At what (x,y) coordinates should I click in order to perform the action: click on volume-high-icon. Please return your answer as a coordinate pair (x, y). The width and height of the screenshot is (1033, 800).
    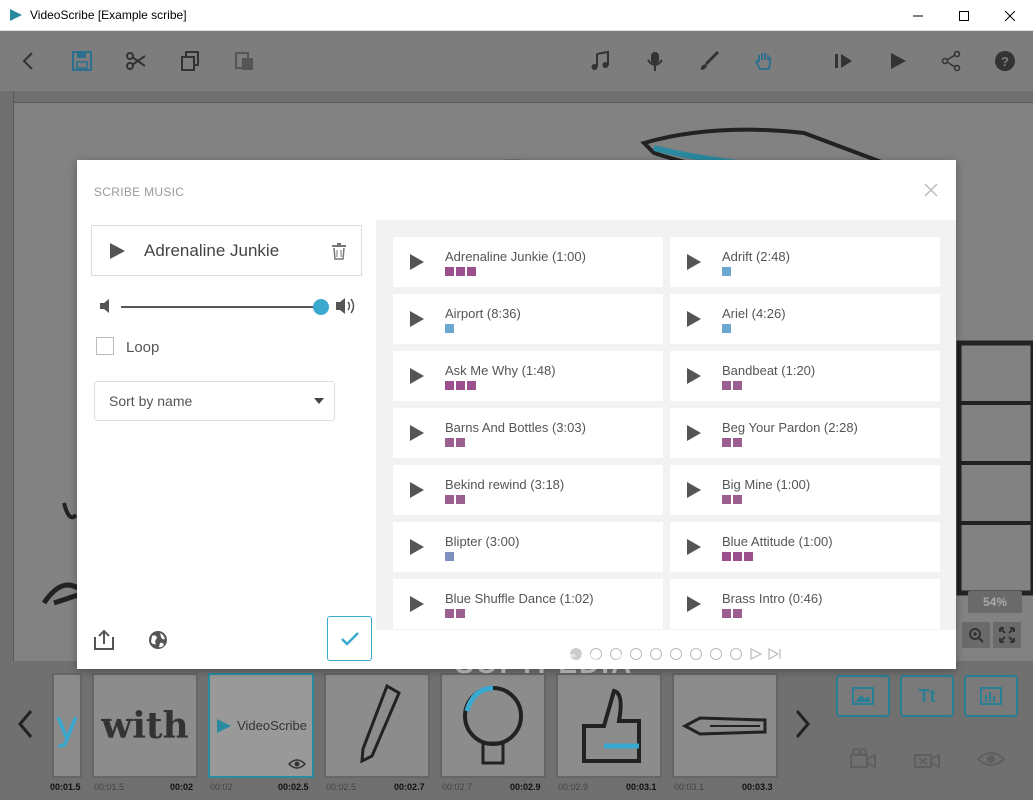
    Looking at the image, I should click on (345, 306).